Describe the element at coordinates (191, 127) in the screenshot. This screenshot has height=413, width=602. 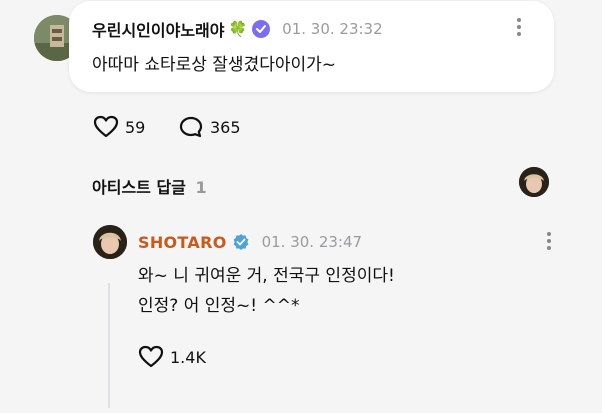
I see `speech-bubble-icon` at that location.